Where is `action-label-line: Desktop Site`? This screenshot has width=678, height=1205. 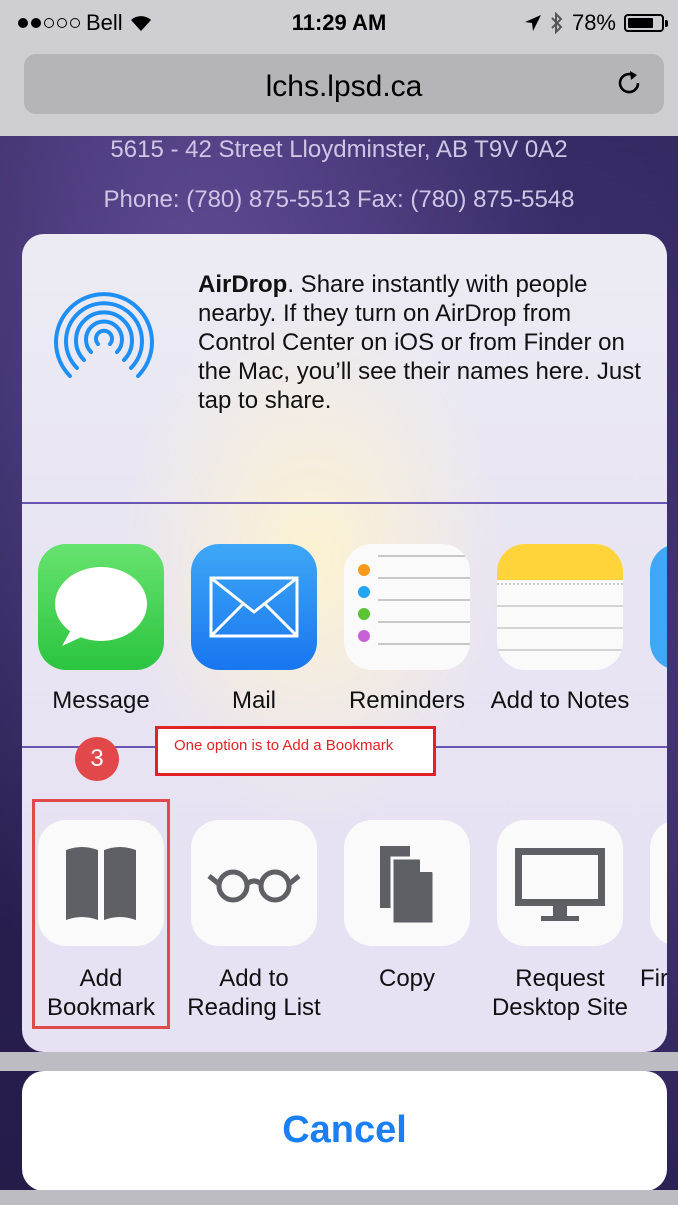
action-label-line: Desktop Site is located at coordinates (560, 1007).